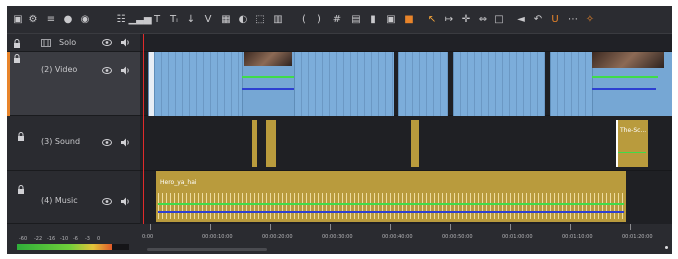 Image resolution: width=678 pixels, height=259 pixels. Describe the element at coordinates (68, 42) in the screenshot. I see `track-label-solo: Solo` at that location.